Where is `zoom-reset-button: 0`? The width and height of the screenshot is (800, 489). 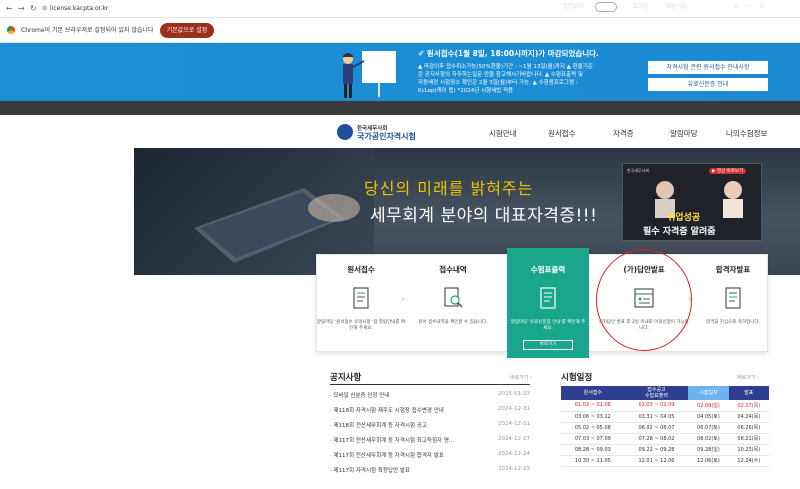 zoom-reset-button: 0 is located at coordinates (762, 7).